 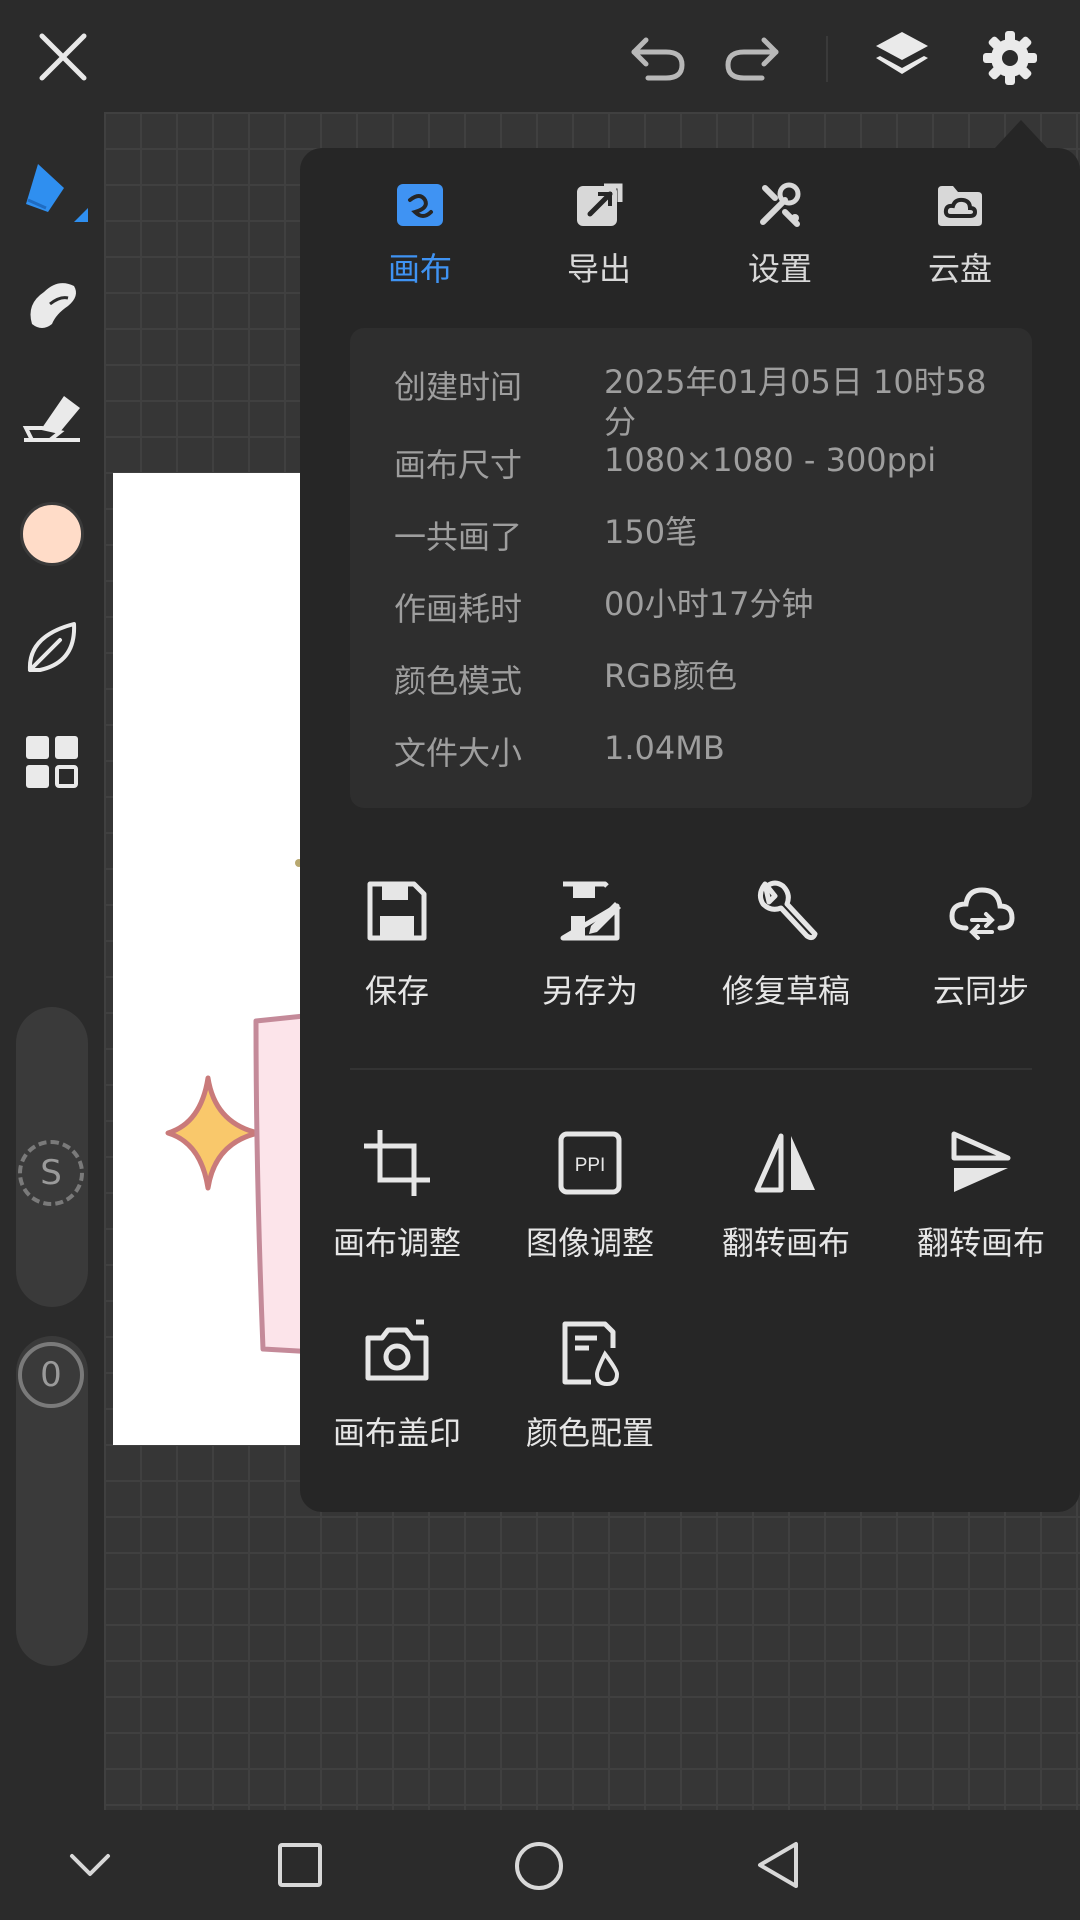 I want to click on color-swatch, so click(x=52, y=534).